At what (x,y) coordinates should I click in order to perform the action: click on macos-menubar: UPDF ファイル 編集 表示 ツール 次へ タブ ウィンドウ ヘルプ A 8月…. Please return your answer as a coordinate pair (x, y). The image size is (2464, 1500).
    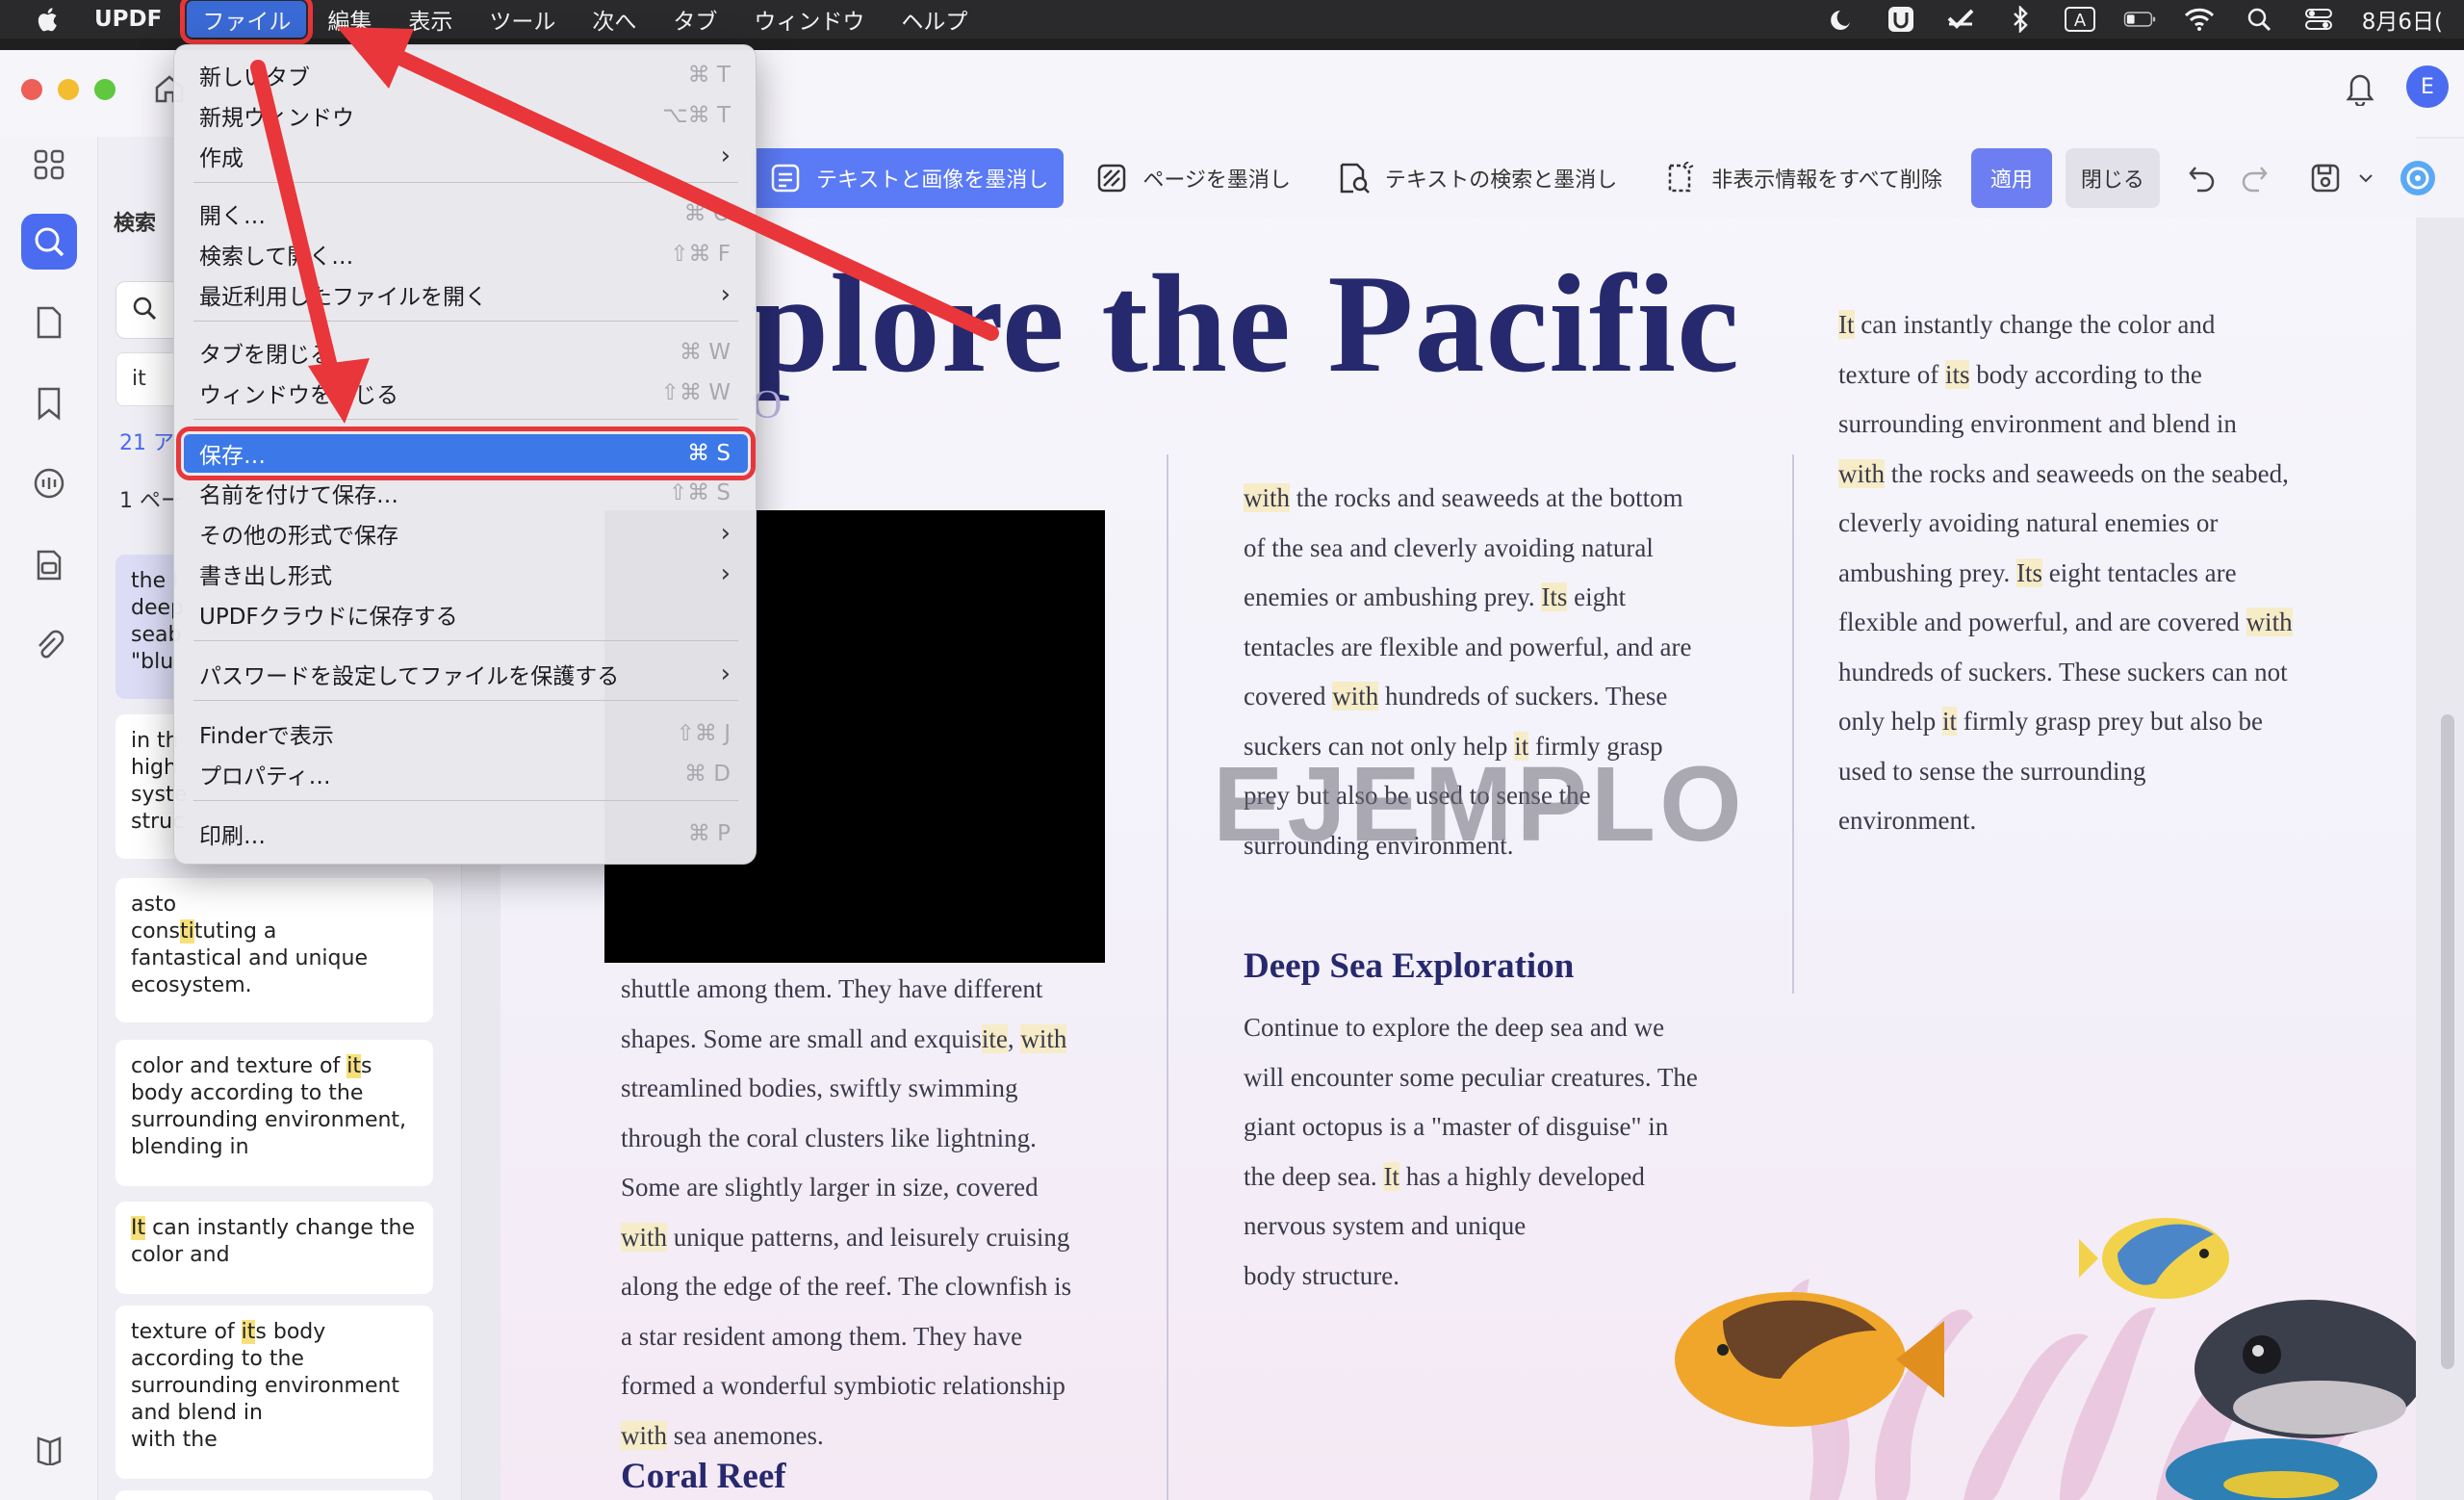
    Looking at the image, I should click on (1232, 22).